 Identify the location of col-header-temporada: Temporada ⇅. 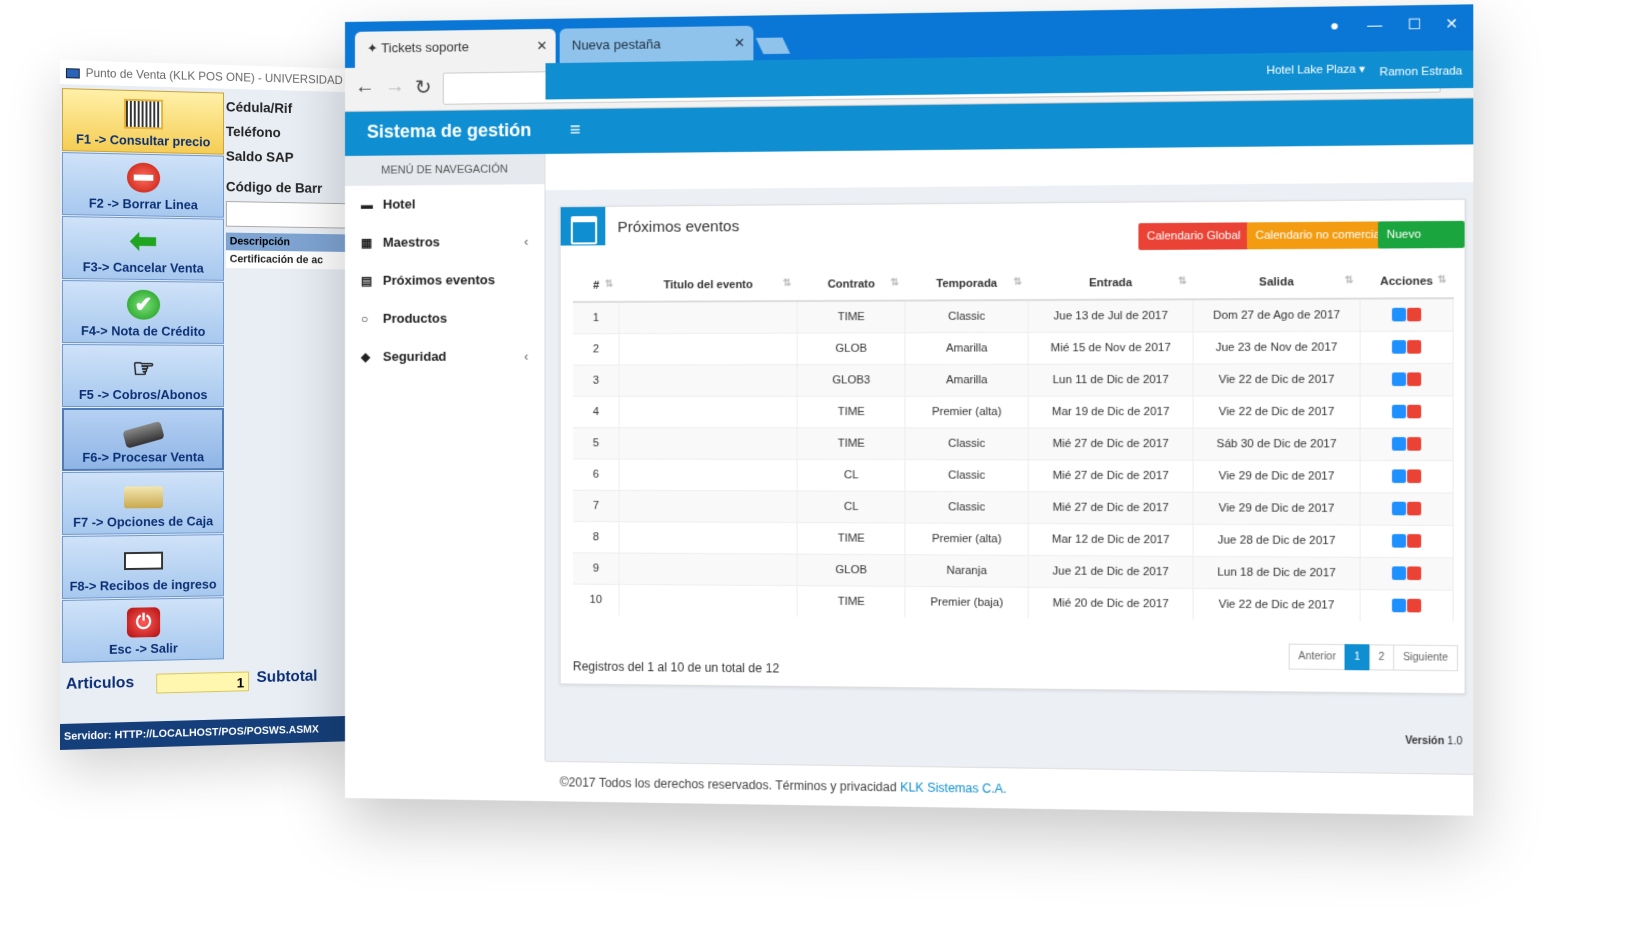
(967, 284).